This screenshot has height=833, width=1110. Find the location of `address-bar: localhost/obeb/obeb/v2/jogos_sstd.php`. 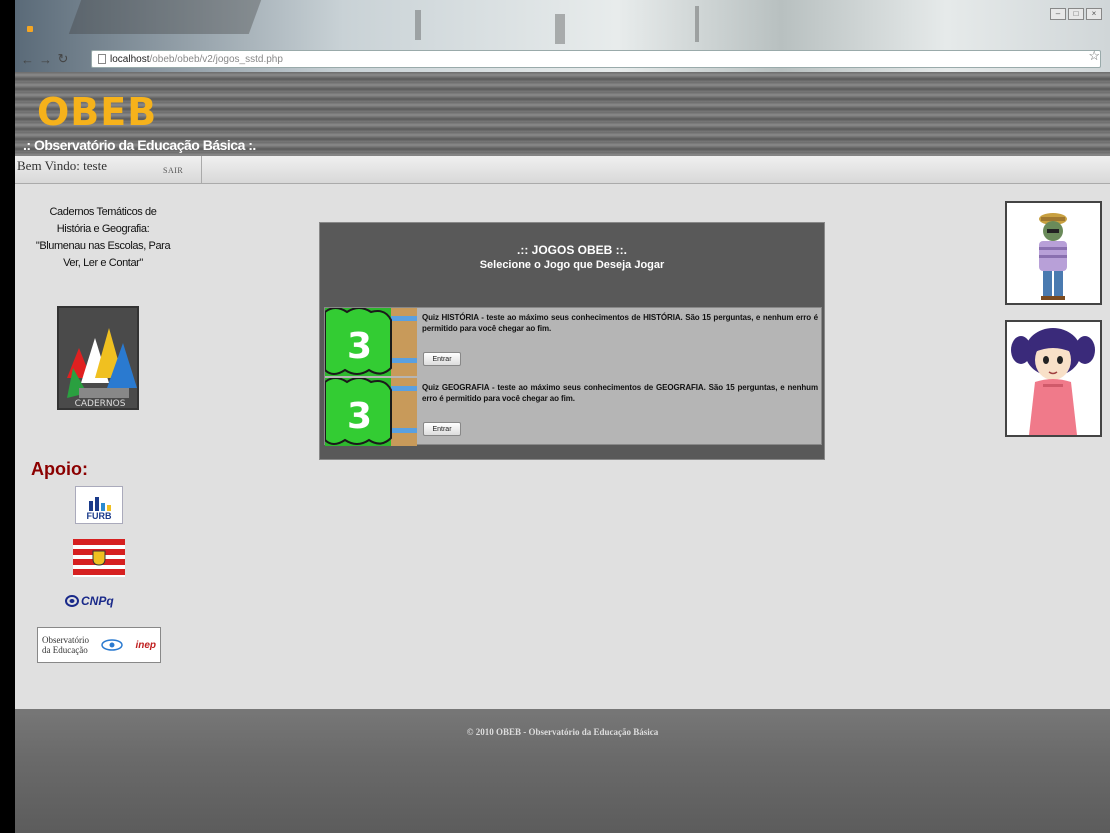

address-bar: localhost/obeb/obeb/v2/jogos_sstd.php is located at coordinates (596, 59).